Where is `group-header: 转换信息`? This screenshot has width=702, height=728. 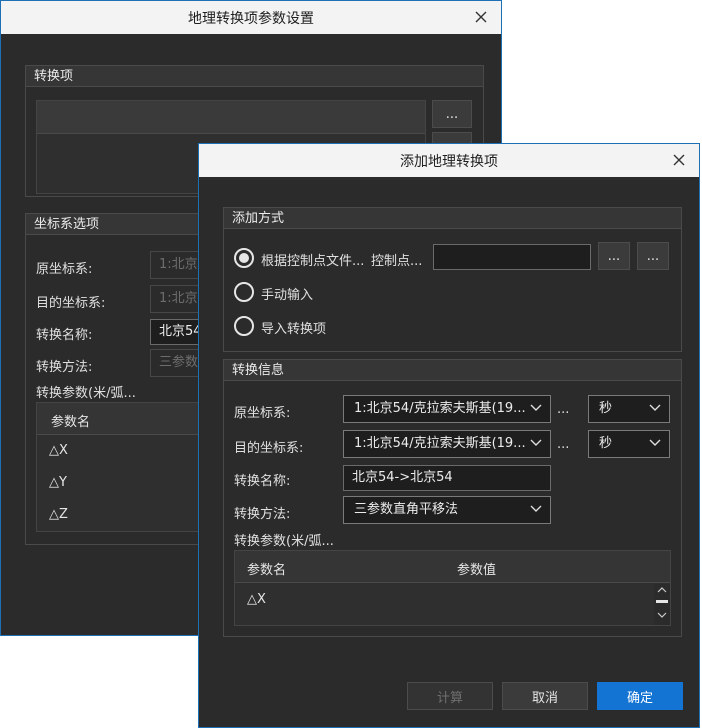 group-header: 转换信息 is located at coordinates (452, 370).